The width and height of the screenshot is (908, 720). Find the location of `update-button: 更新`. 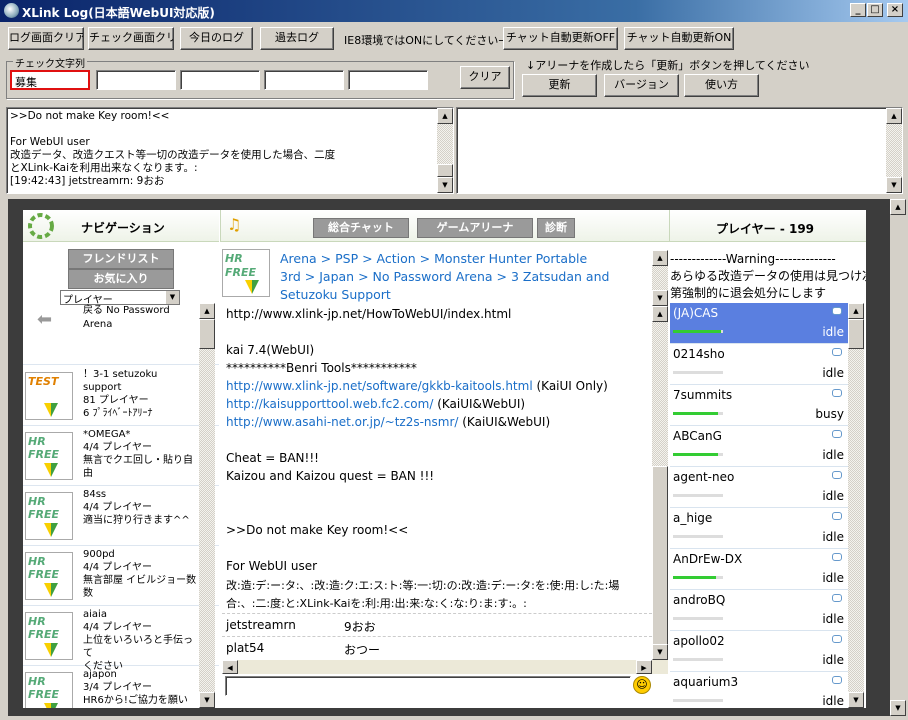

update-button: 更新 is located at coordinates (559, 85).